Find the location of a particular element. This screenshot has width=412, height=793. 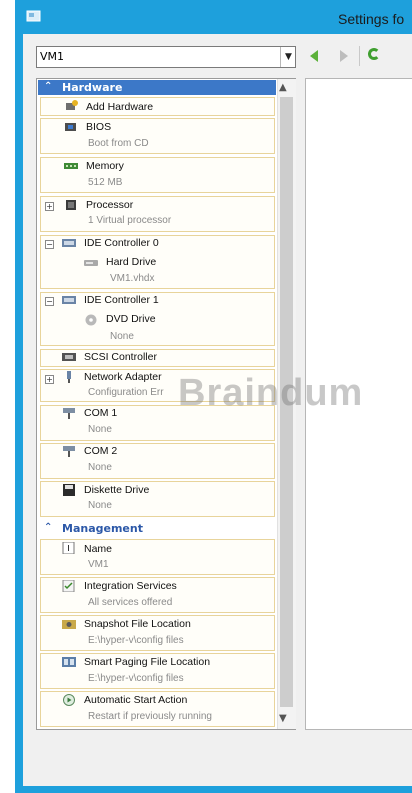

back-arrow-icon is located at coordinates (314, 56).